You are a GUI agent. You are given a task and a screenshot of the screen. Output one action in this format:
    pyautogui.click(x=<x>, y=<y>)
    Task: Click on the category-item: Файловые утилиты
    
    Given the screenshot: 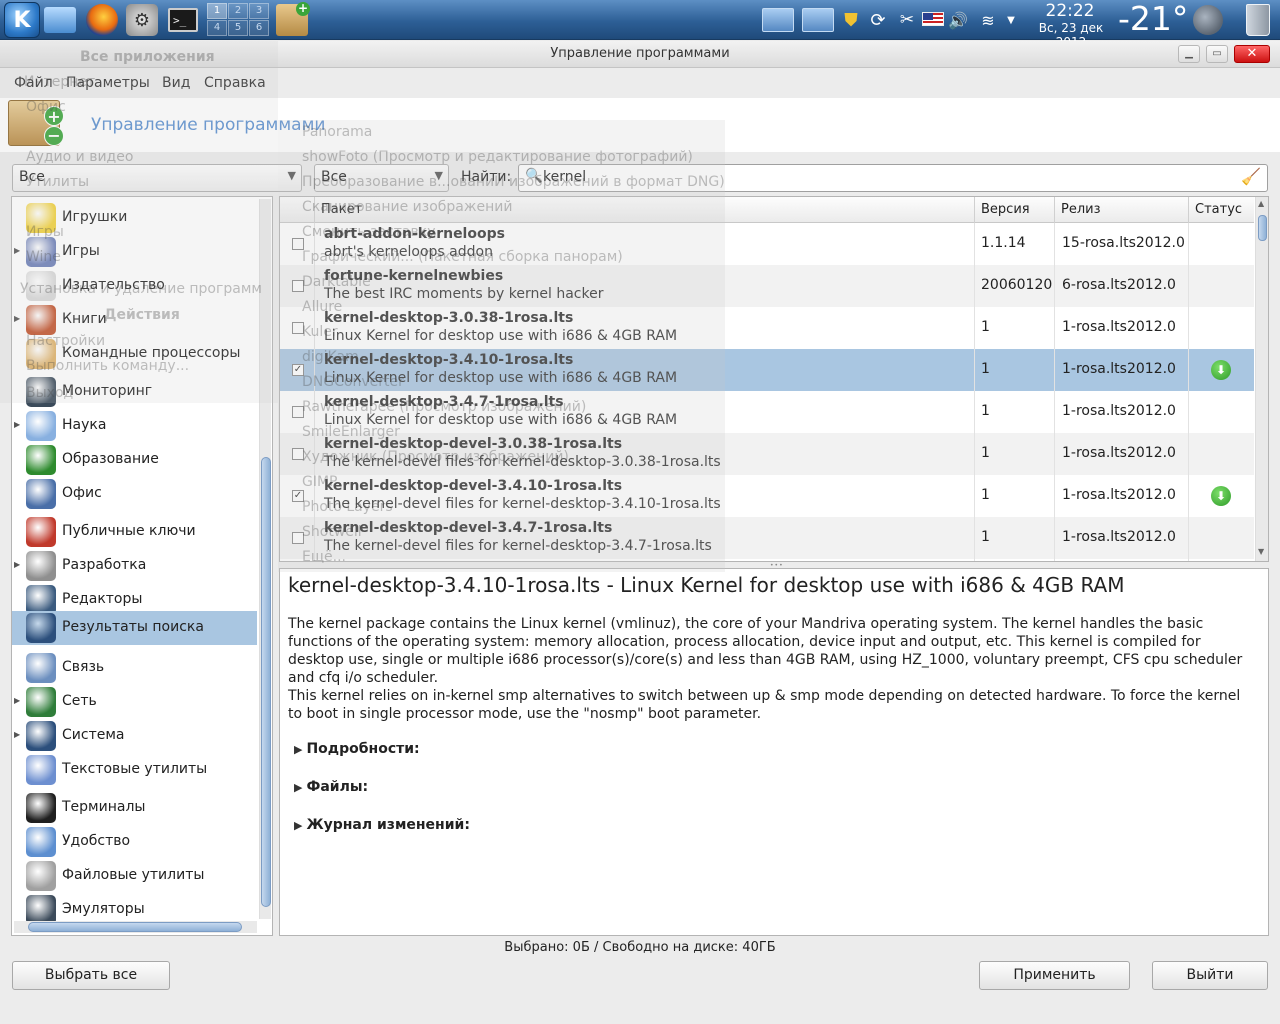 What is the action you would take?
    pyautogui.click(x=134, y=876)
    